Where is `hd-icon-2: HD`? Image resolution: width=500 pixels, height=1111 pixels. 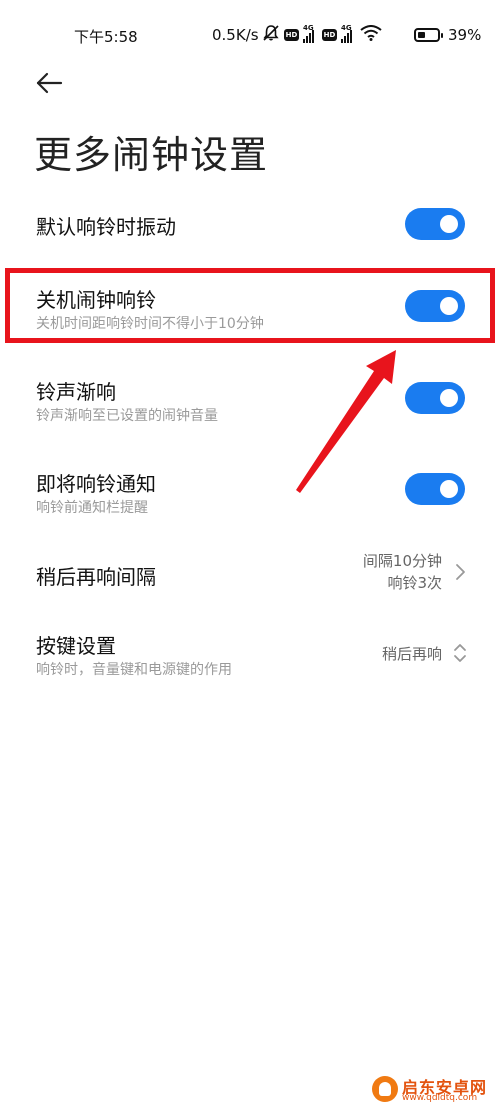
hd-icon-2: HD is located at coordinates (329, 35).